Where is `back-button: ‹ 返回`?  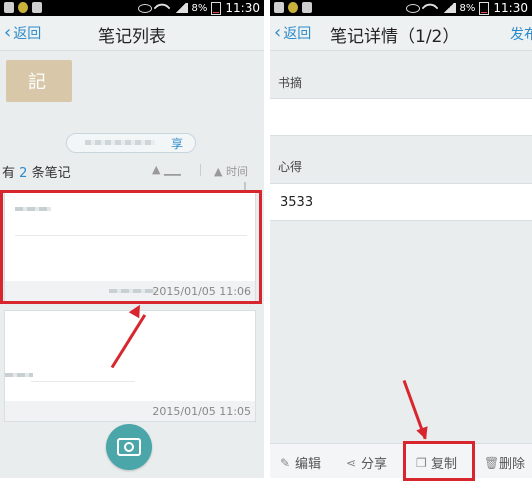 back-button: ‹ 返回 is located at coordinates (292, 33).